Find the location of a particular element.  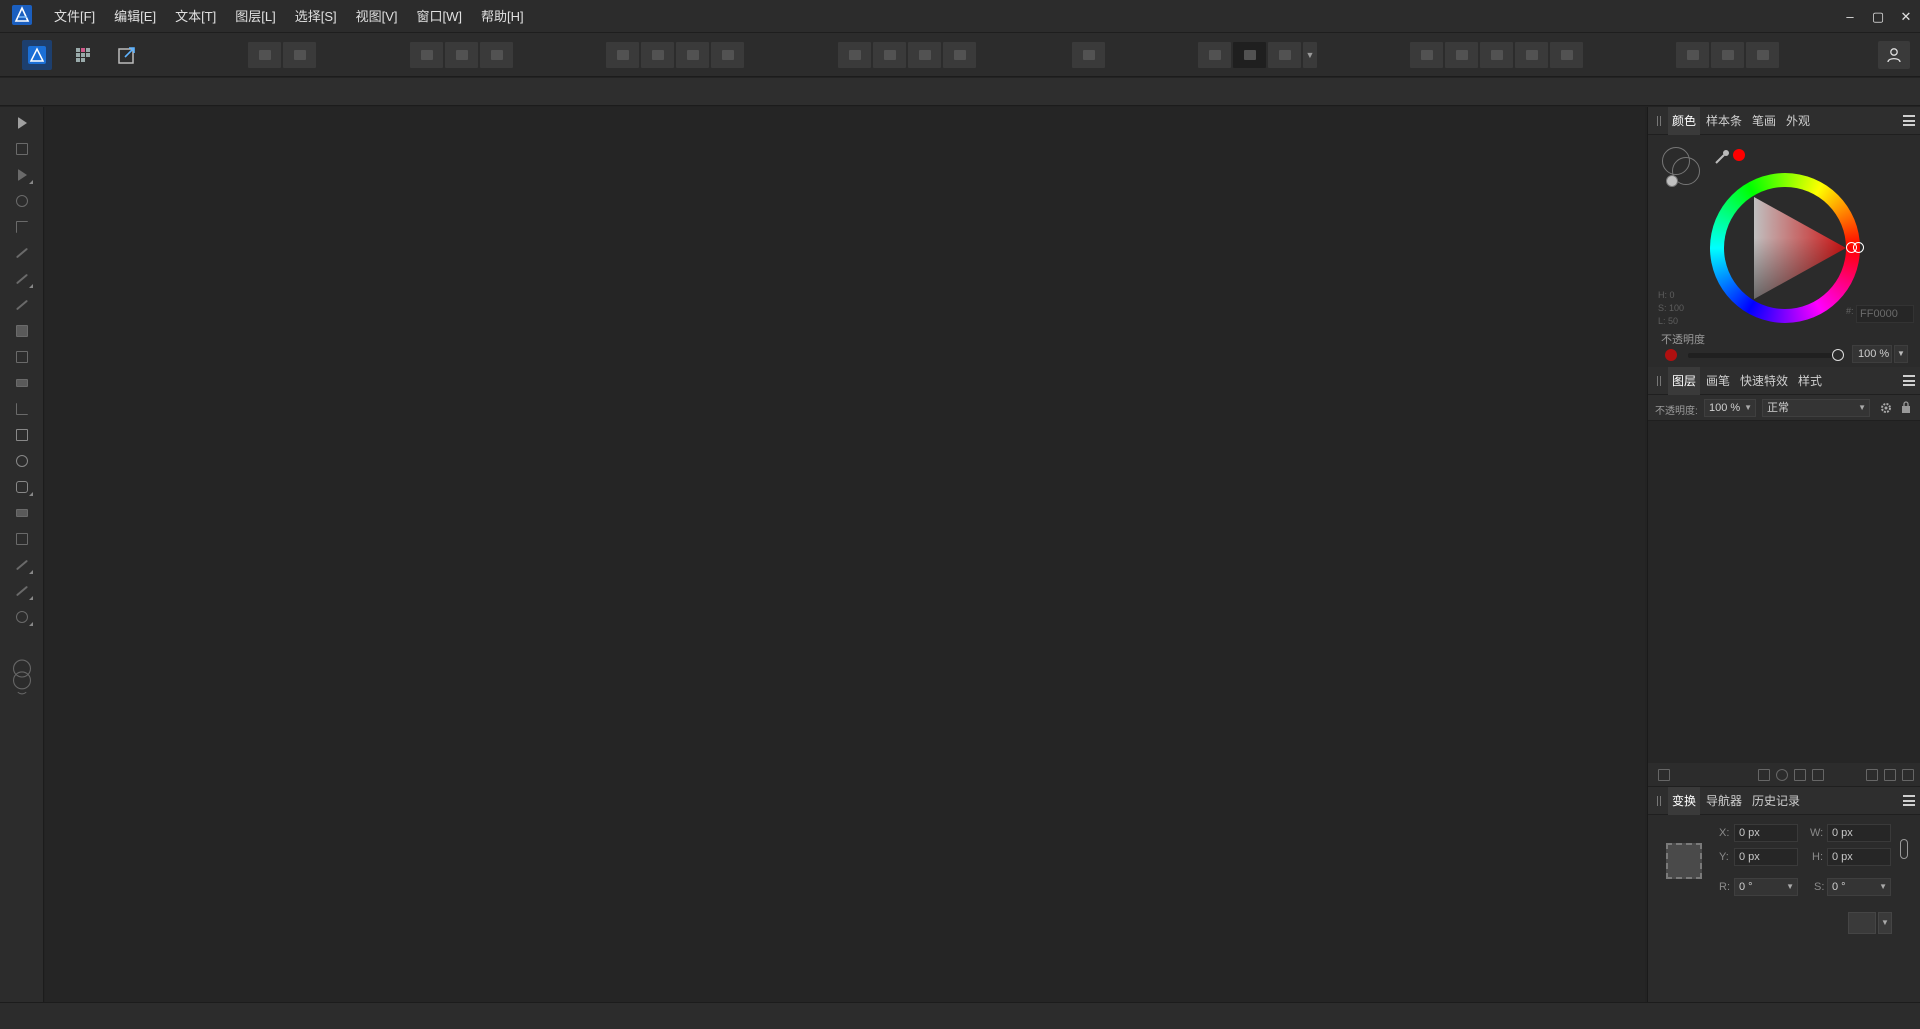

corner-button is located at coordinates (1692, 55).